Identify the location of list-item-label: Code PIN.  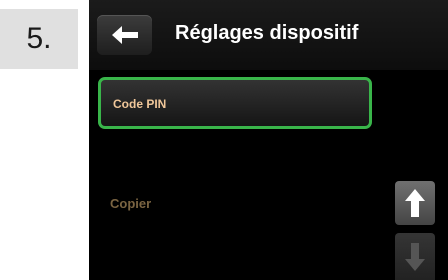
(140, 104).